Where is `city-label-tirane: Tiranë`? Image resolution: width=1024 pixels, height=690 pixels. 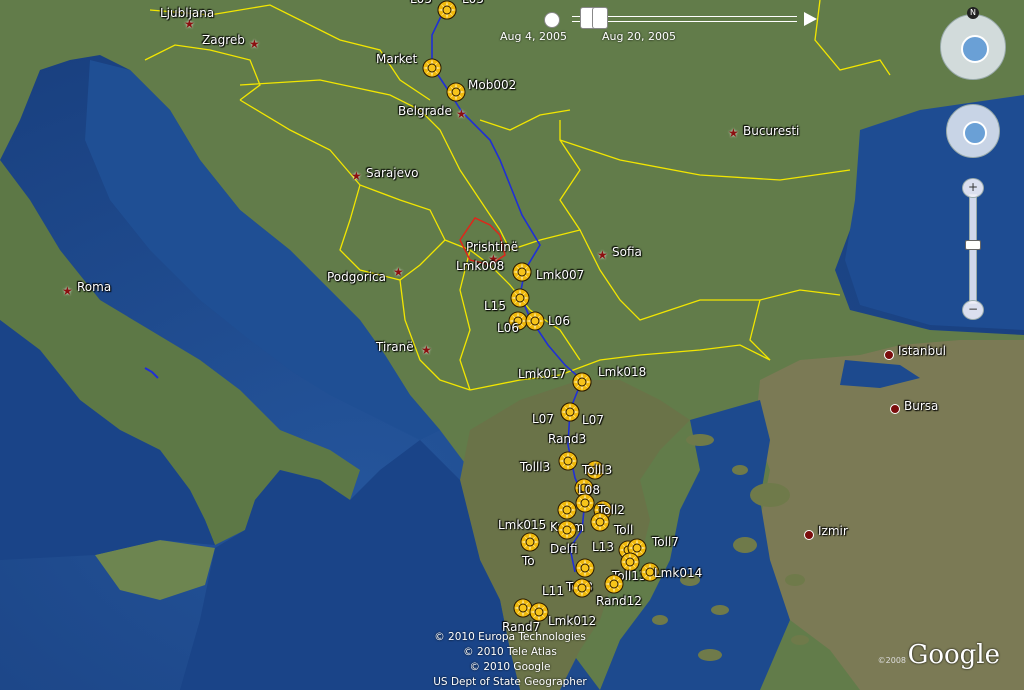
city-label-tirane: Tiranë is located at coordinates (395, 347).